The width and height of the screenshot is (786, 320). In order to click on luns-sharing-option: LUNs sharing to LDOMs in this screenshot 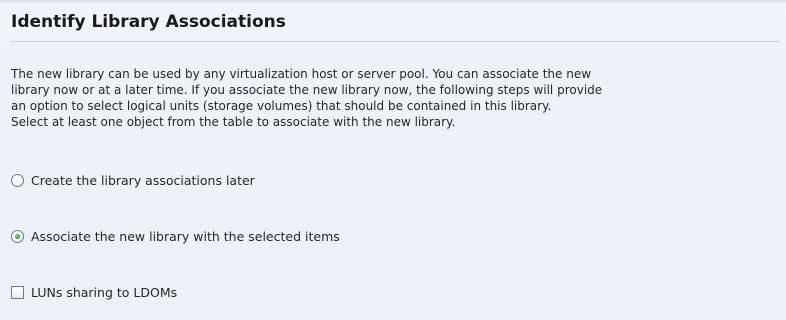, I will do `click(94, 292)`.